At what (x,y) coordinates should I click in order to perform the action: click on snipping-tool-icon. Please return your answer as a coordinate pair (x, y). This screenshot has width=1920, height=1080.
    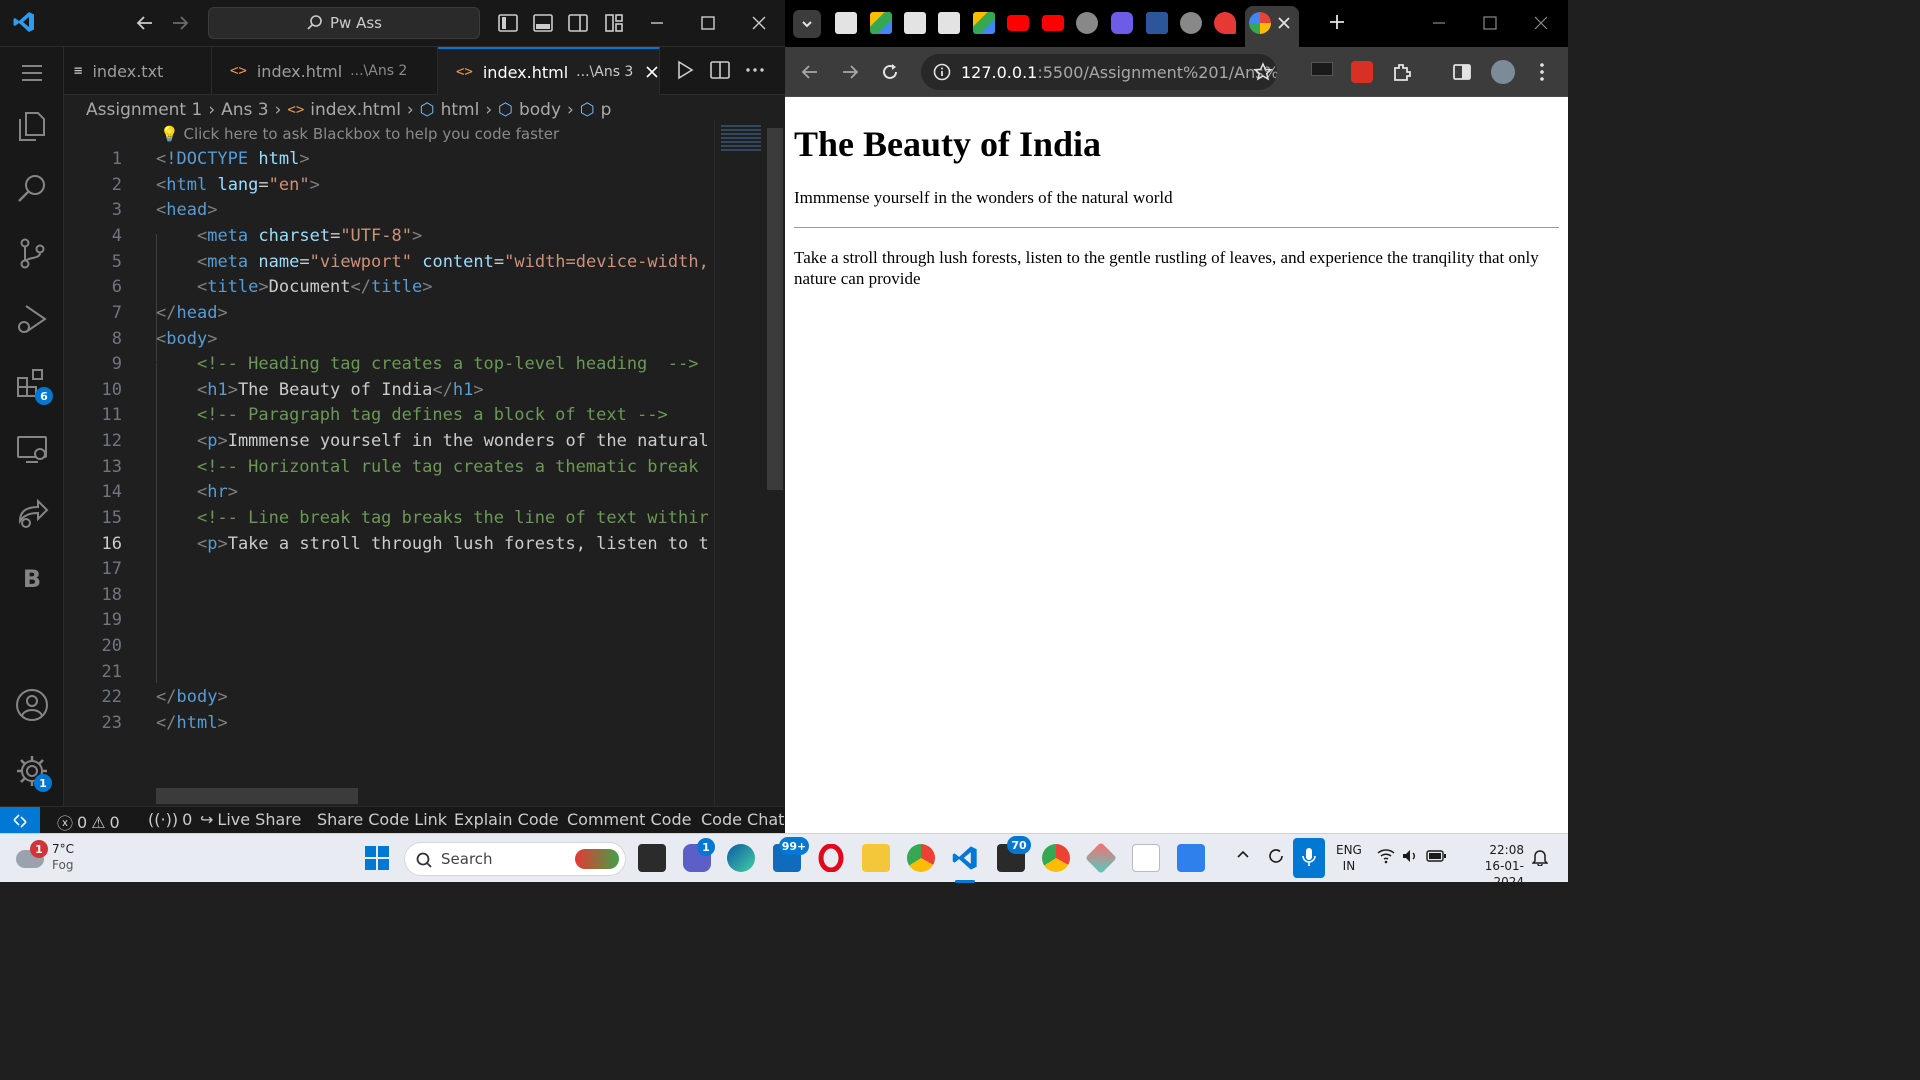
    Looking at the image, I should click on (1146, 858).